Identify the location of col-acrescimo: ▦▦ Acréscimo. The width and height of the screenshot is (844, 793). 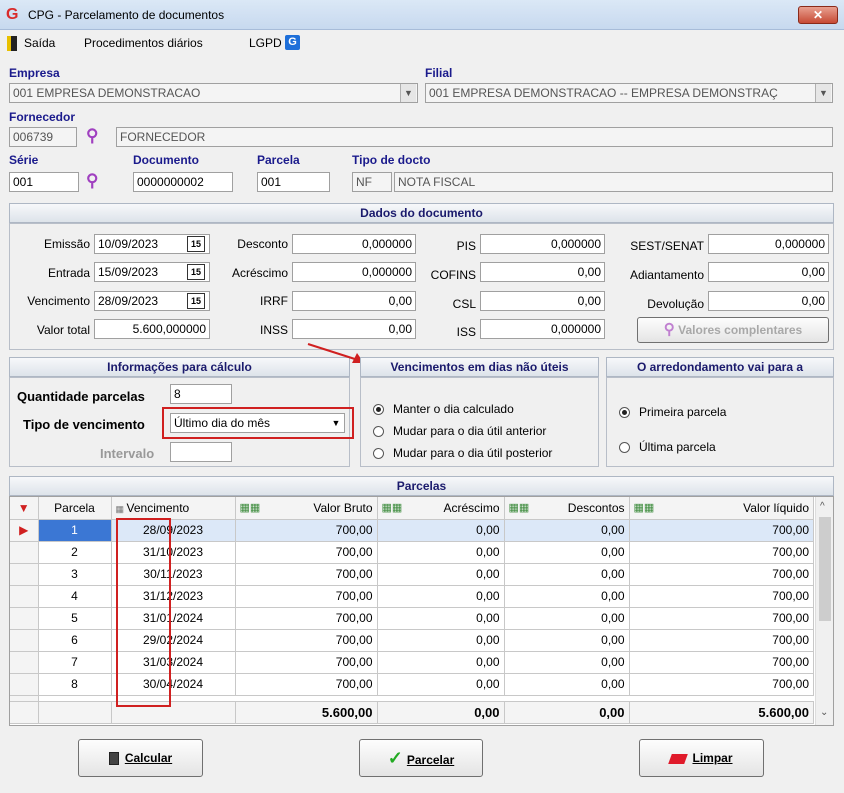
(441, 508).